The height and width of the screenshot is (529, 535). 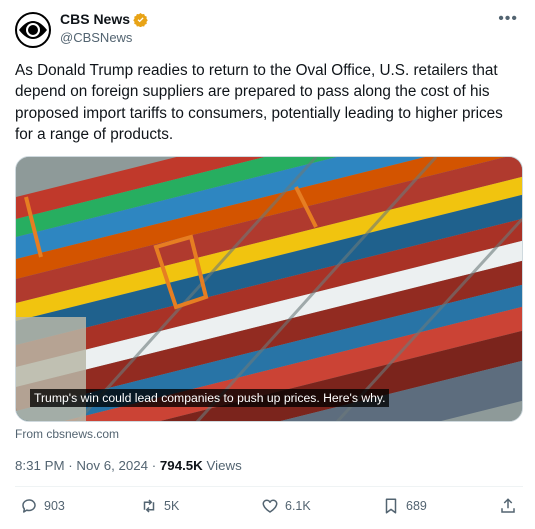 I want to click on cbs-eye-icon, so click(x=33, y=30).